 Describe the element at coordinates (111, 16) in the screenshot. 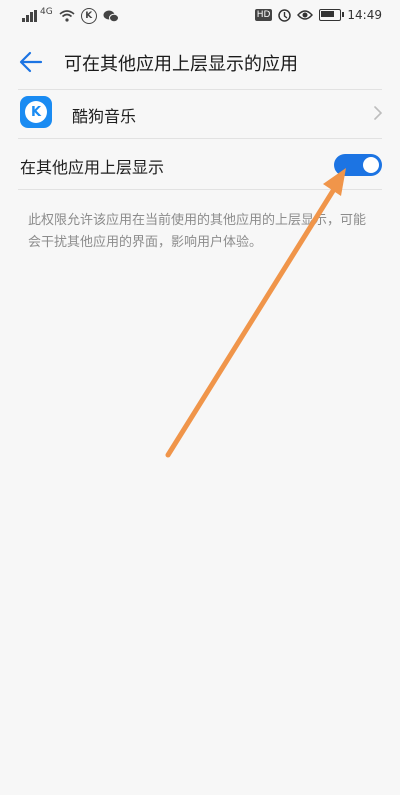

I see `wechat-icon` at that location.